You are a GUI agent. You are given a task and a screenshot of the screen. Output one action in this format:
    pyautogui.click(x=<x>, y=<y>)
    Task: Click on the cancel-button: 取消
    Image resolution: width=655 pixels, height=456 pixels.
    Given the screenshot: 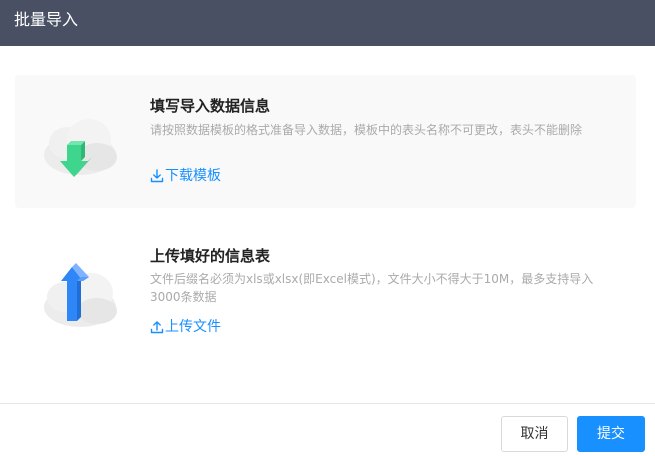 What is the action you would take?
    pyautogui.click(x=534, y=434)
    